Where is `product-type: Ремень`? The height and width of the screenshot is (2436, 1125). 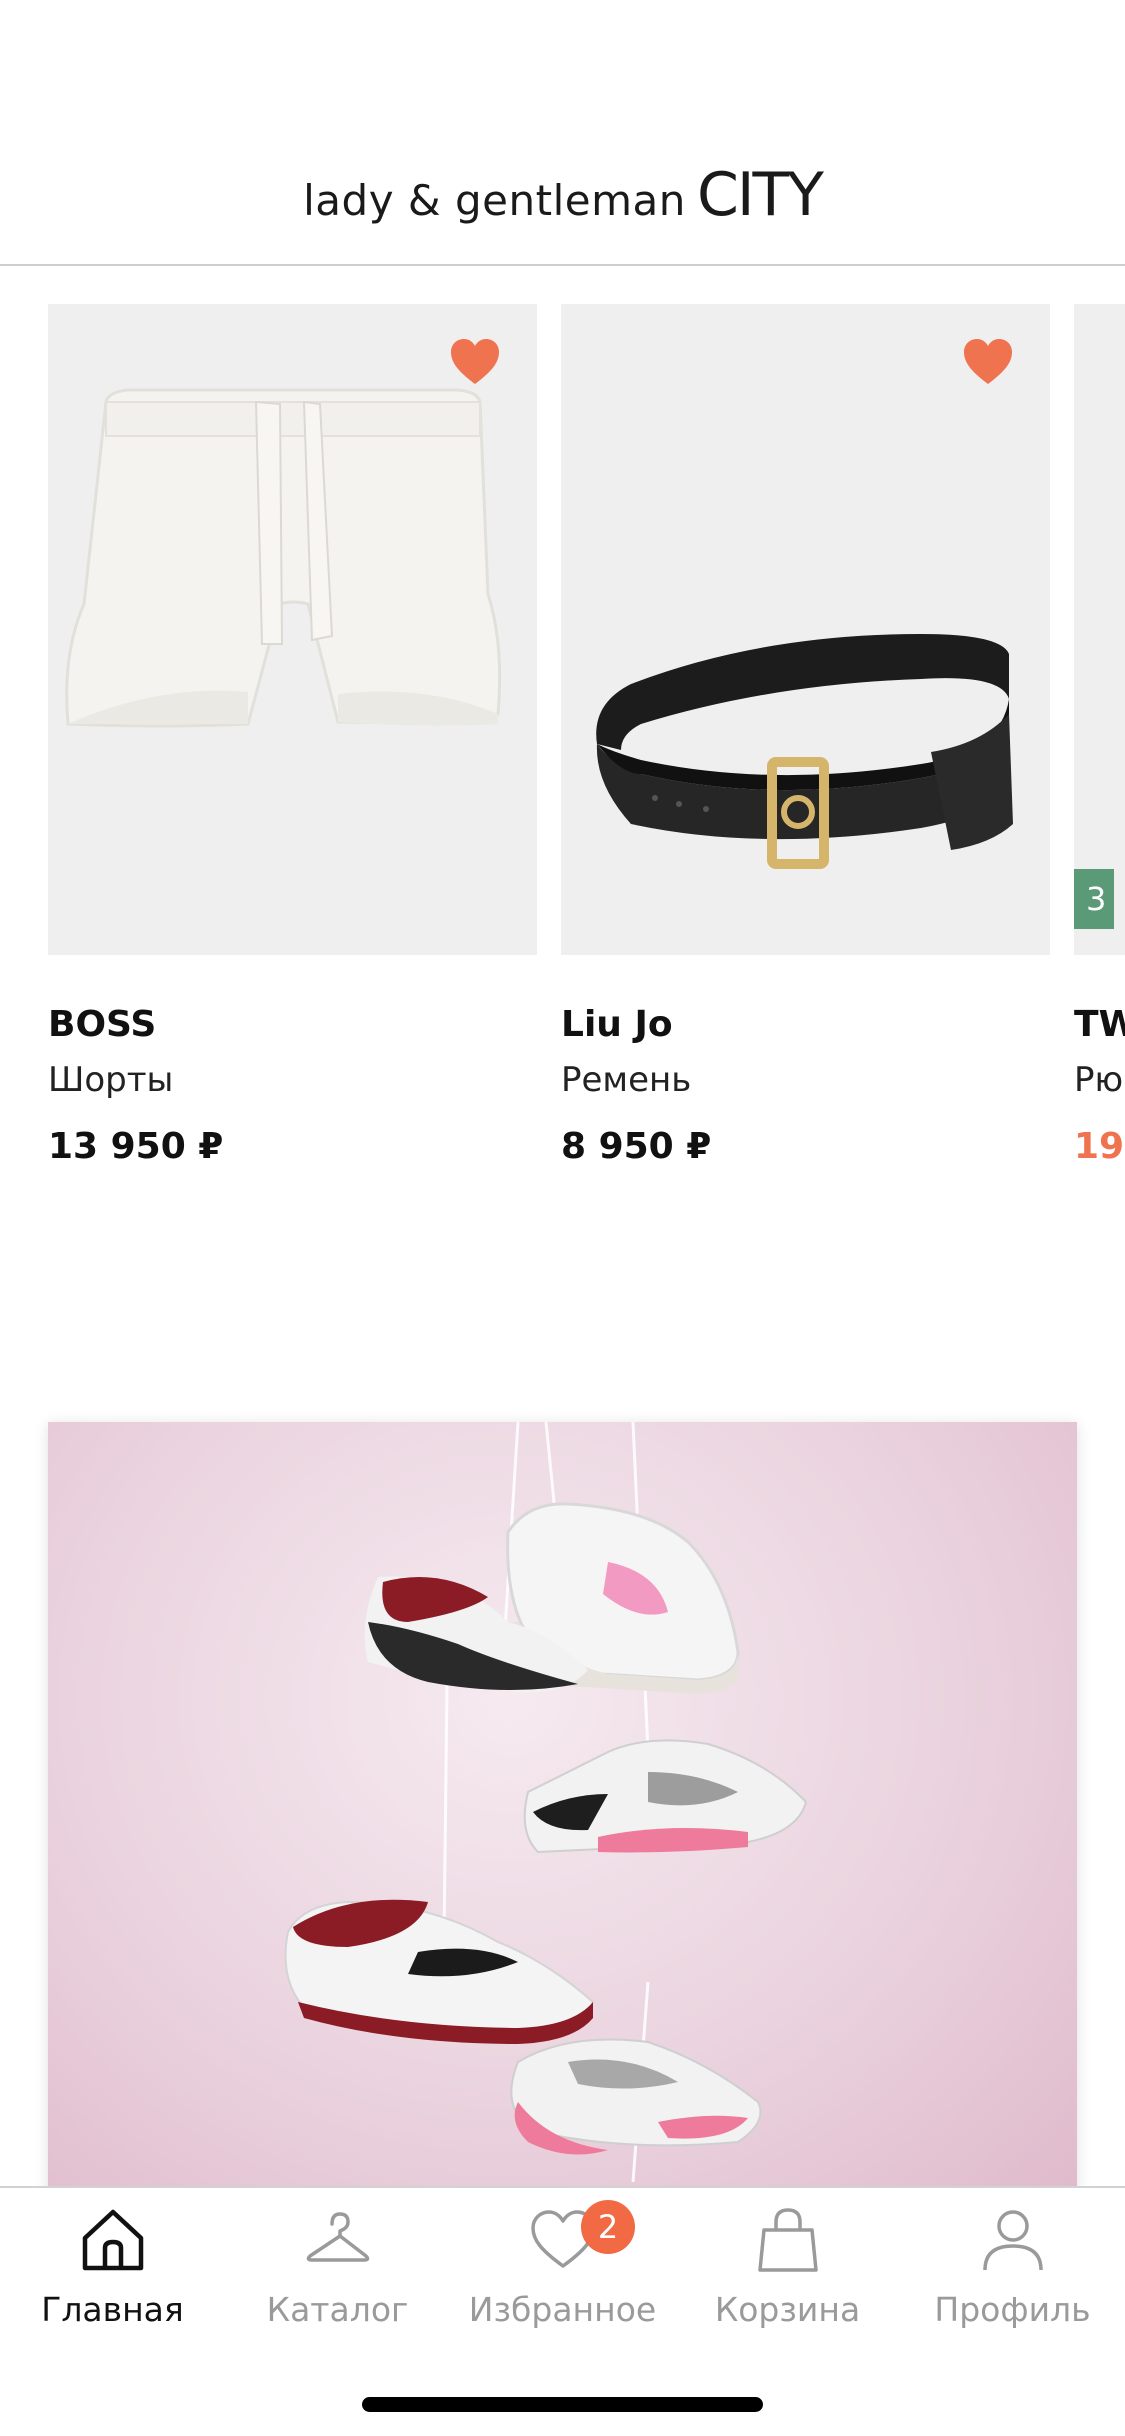
product-type: Ремень is located at coordinates (626, 1080).